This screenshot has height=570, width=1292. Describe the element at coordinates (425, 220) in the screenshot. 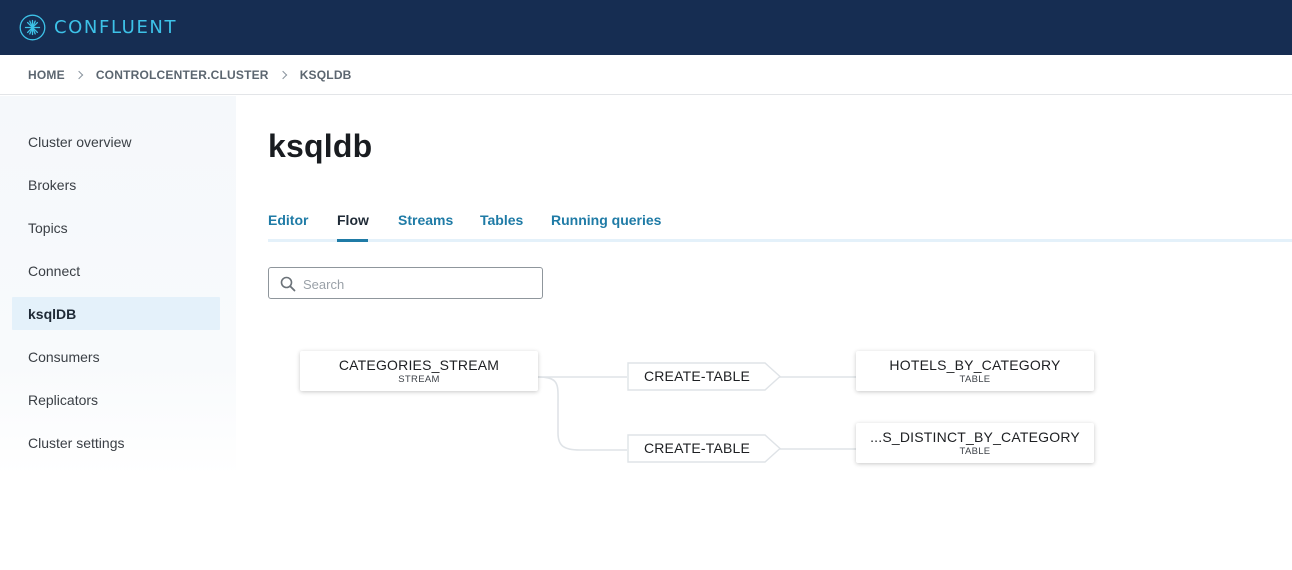

I see `tab-streams: Streams` at that location.